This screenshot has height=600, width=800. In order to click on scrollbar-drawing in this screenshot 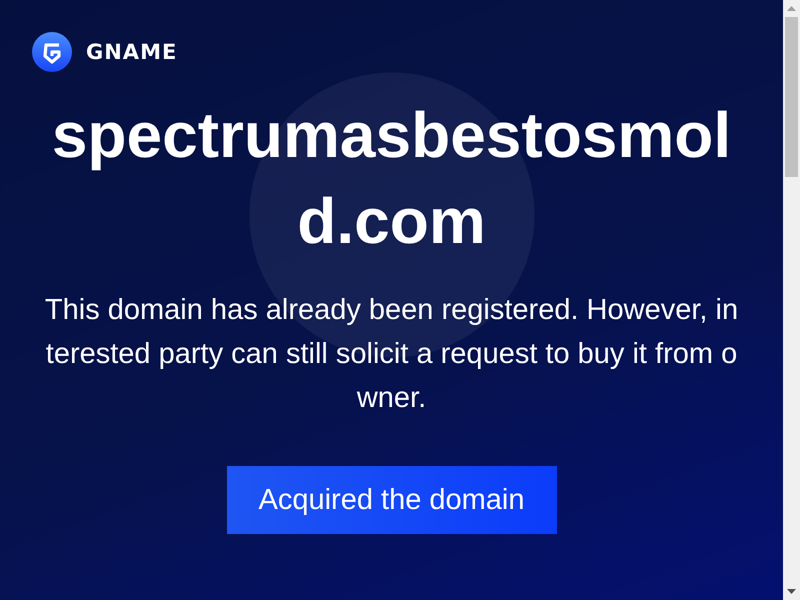, I will do `click(791, 300)`.